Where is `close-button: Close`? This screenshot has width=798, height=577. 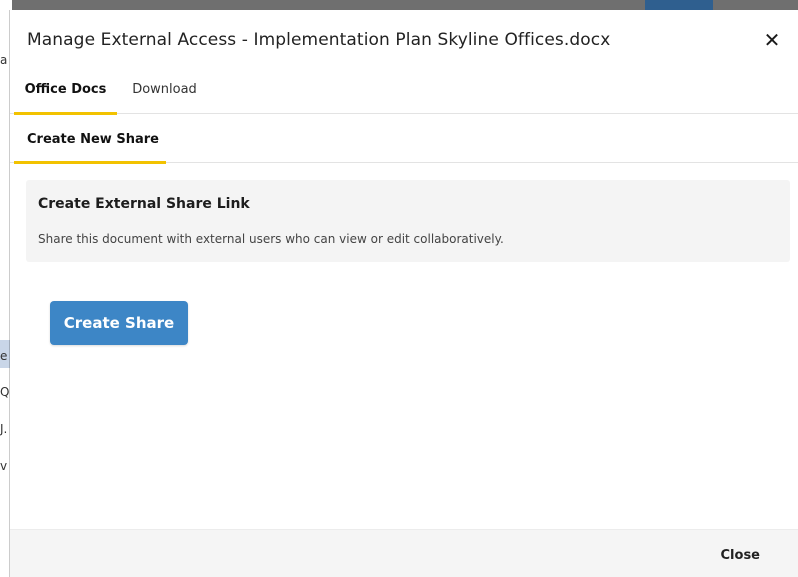 close-button: Close is located at coordinates (740, 555).